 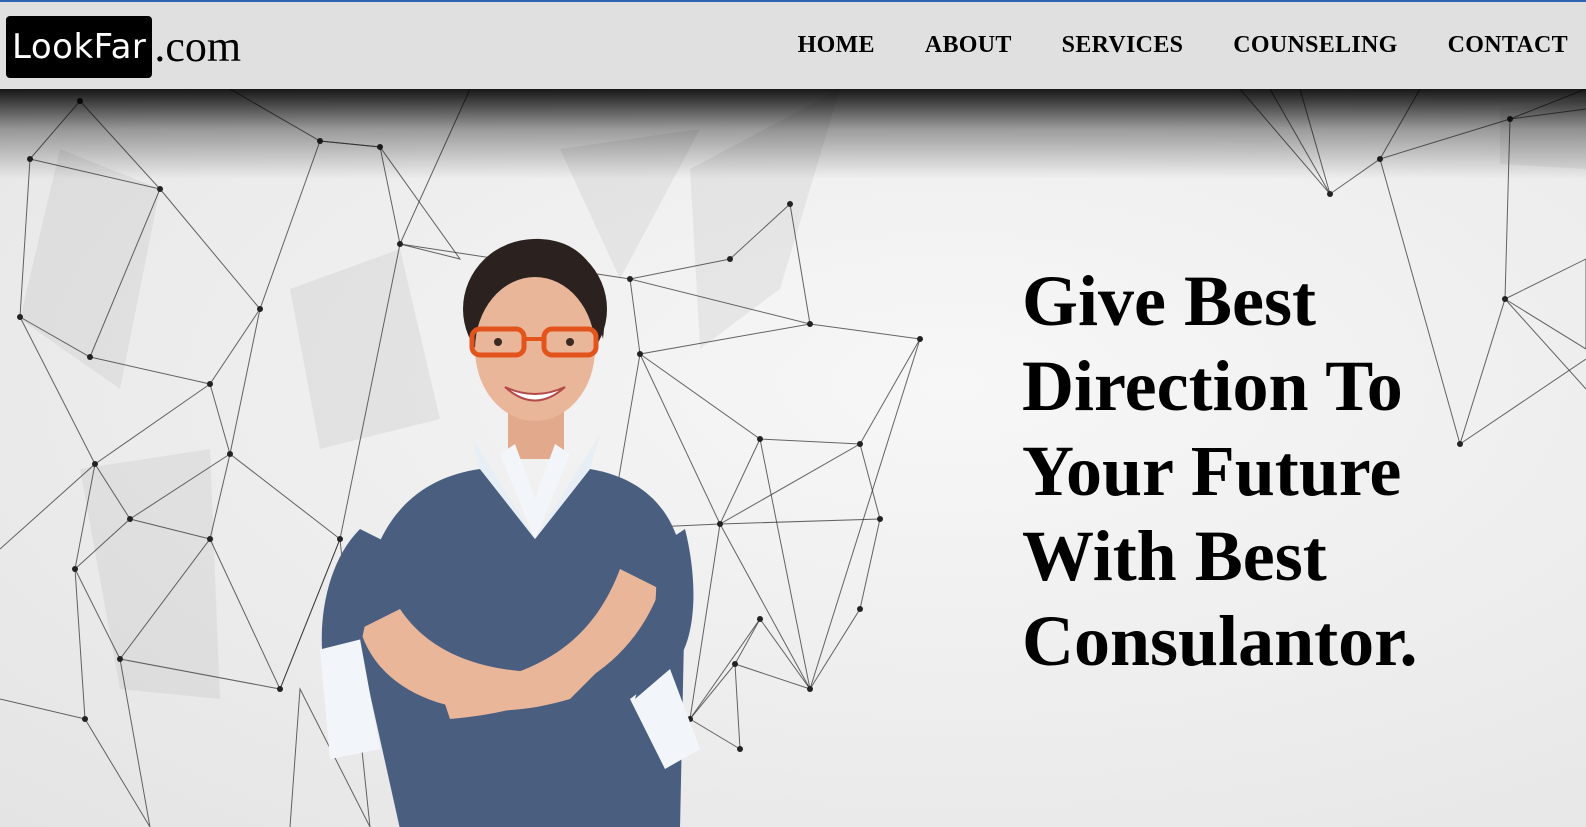 I want to click on nav-counseling-link: COUNSELING, so click(x=1315, y=45).